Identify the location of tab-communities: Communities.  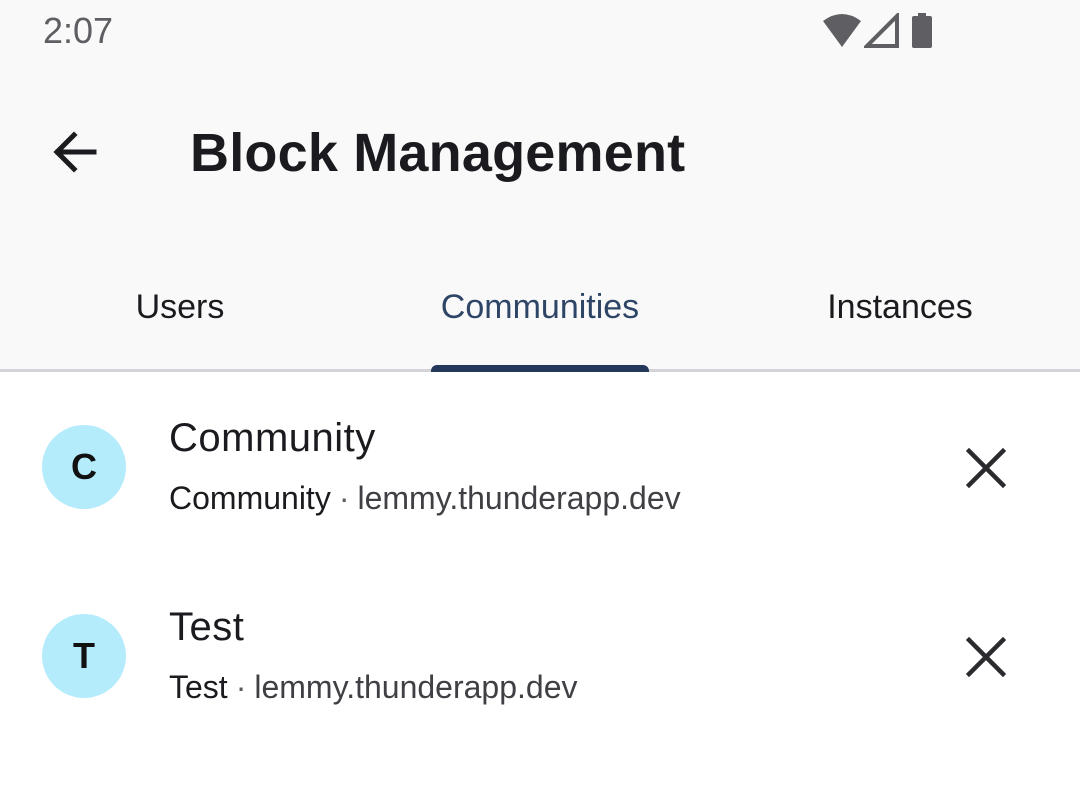
(540, 307).